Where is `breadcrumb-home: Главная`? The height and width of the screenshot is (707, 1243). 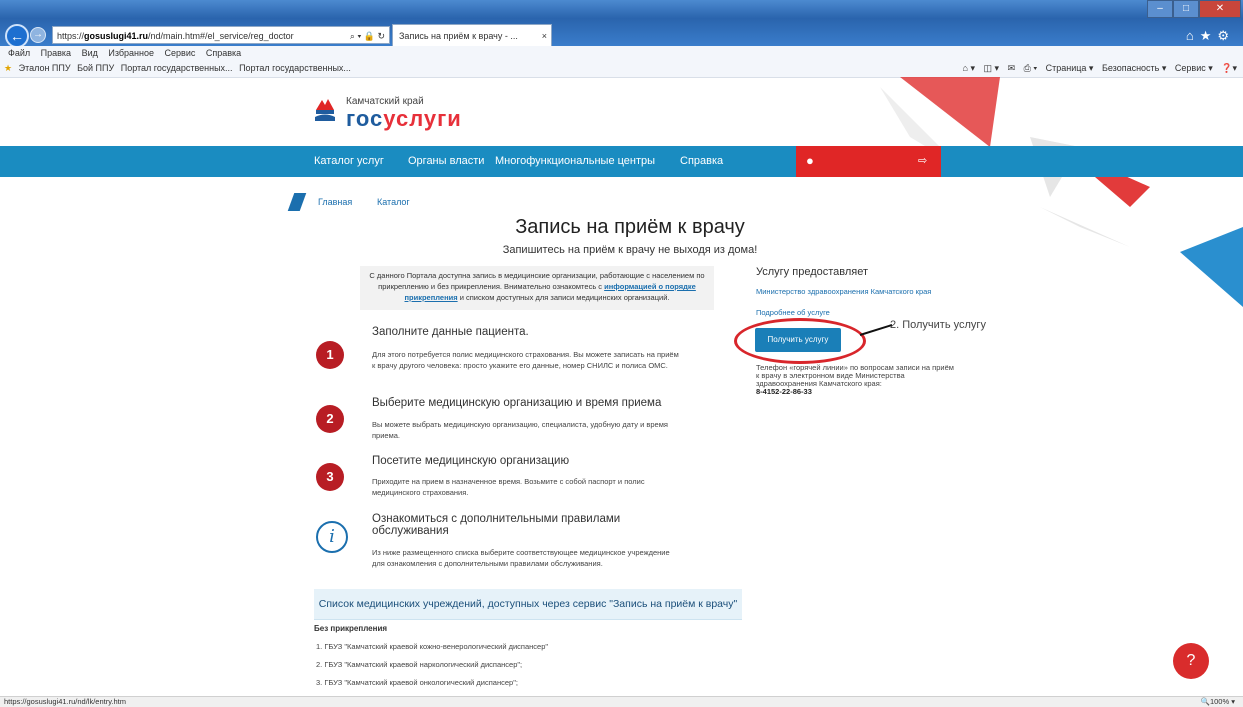 breadcrumb-home: Главная is located at coordinates (335, 202).